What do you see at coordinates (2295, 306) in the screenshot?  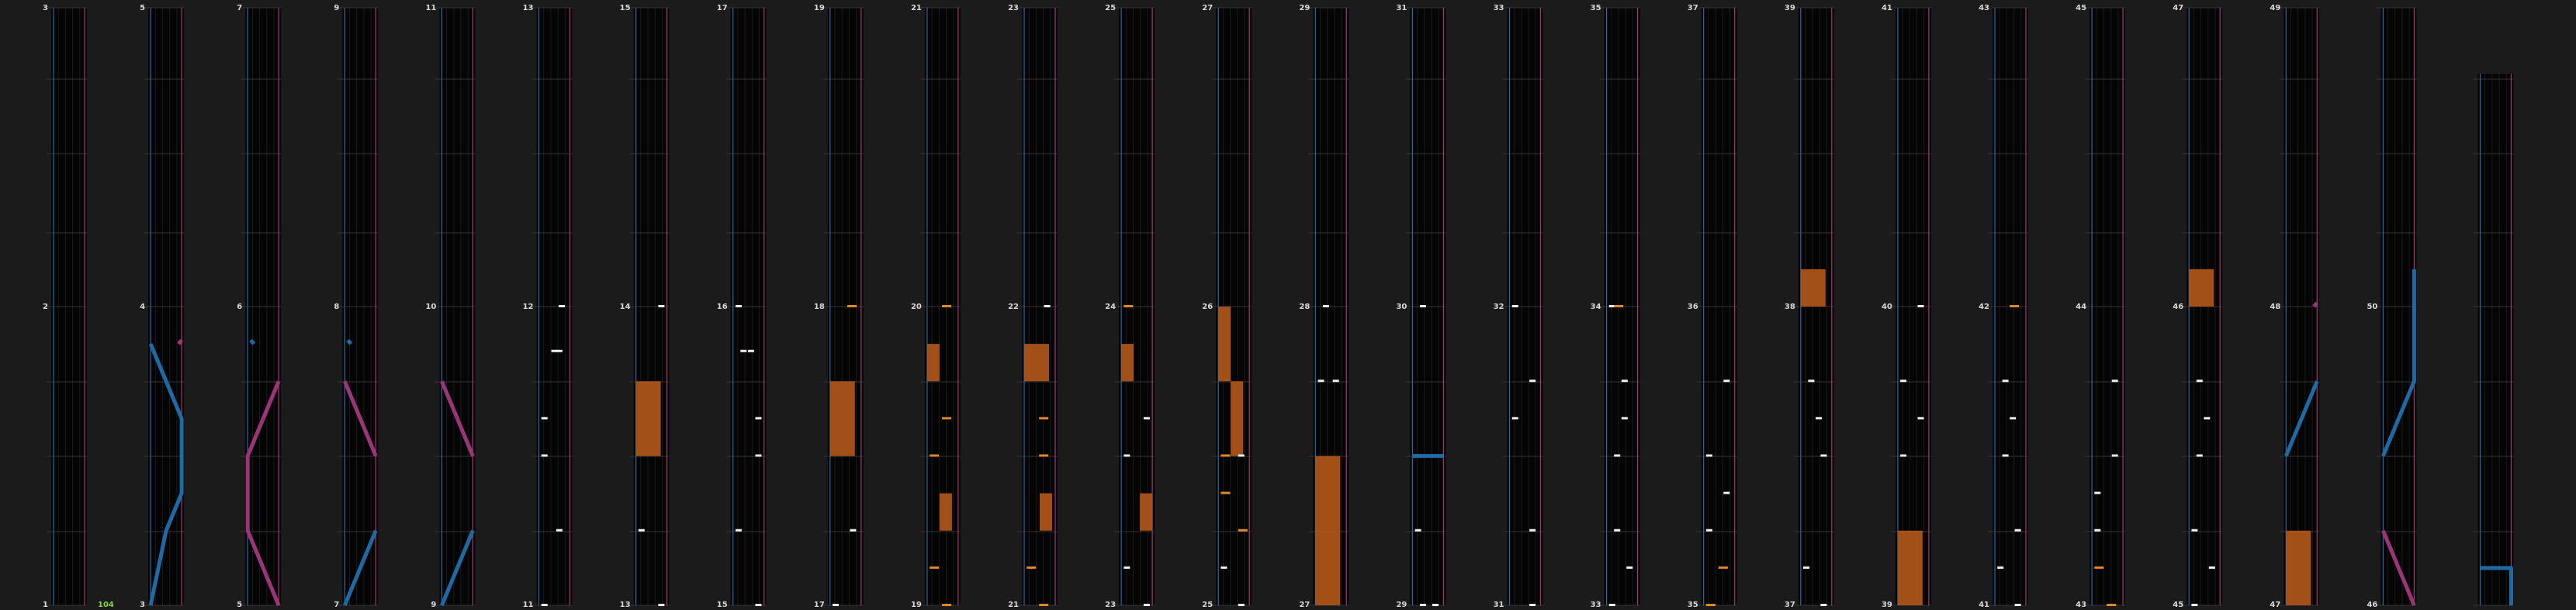 I see `lane-column-24: 49 48 47` at bounding box center [2295, 306].